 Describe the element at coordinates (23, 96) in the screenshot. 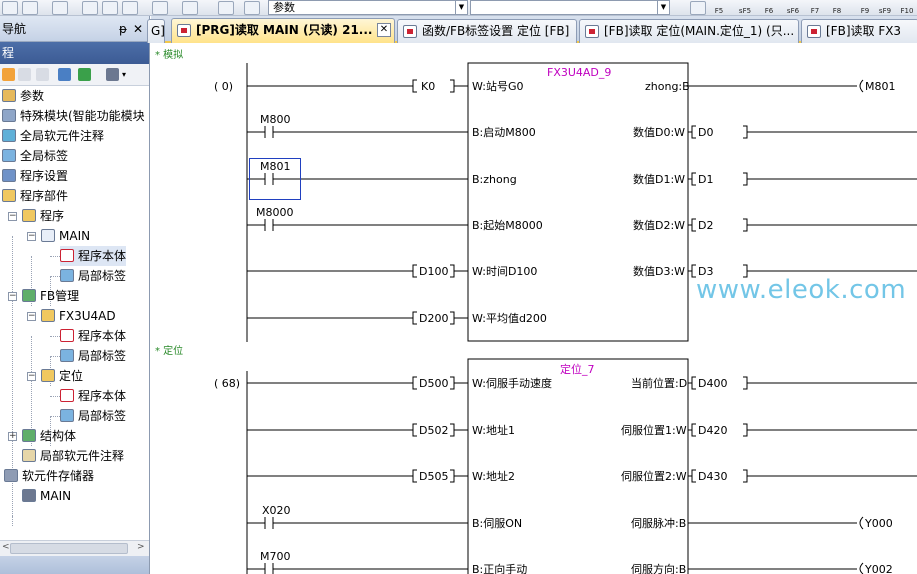

I see `tree-item-parameter: 参数` at that location.